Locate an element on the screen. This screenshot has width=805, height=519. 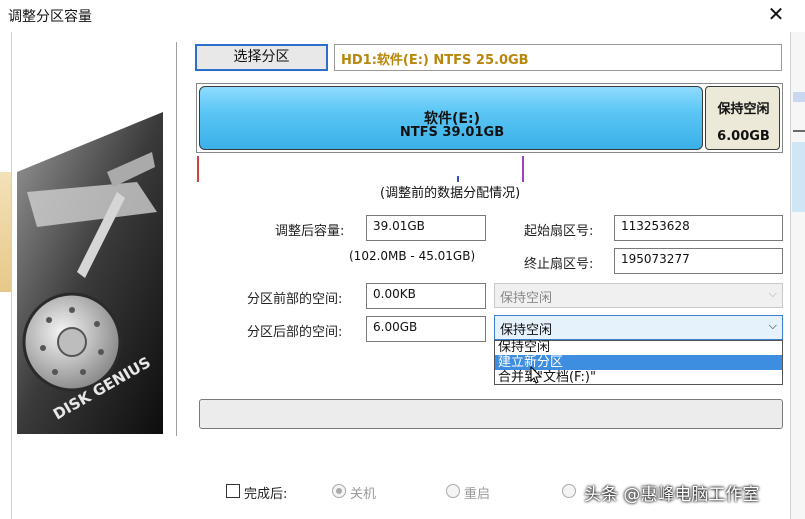
end-marker is located at coordinates (523, 169).